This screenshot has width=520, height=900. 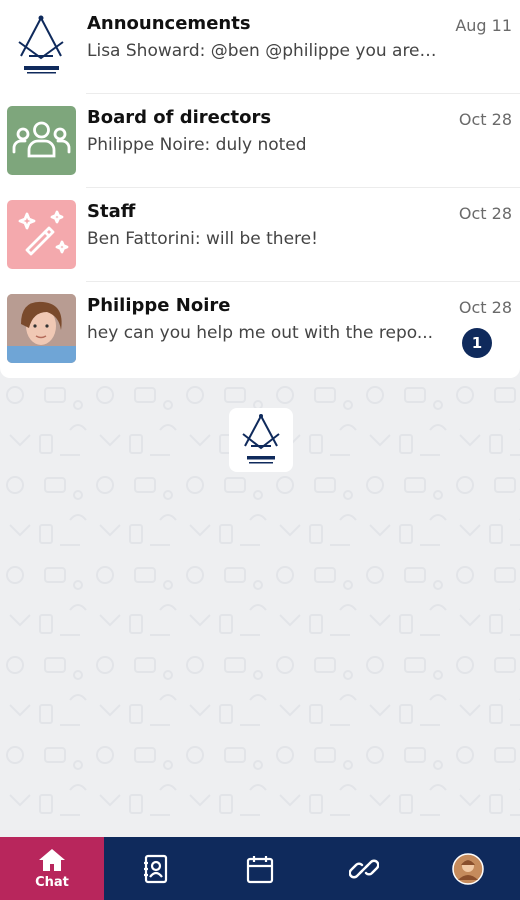 I want to click on chat-date: Aug 11, so click(x=483, y=25).